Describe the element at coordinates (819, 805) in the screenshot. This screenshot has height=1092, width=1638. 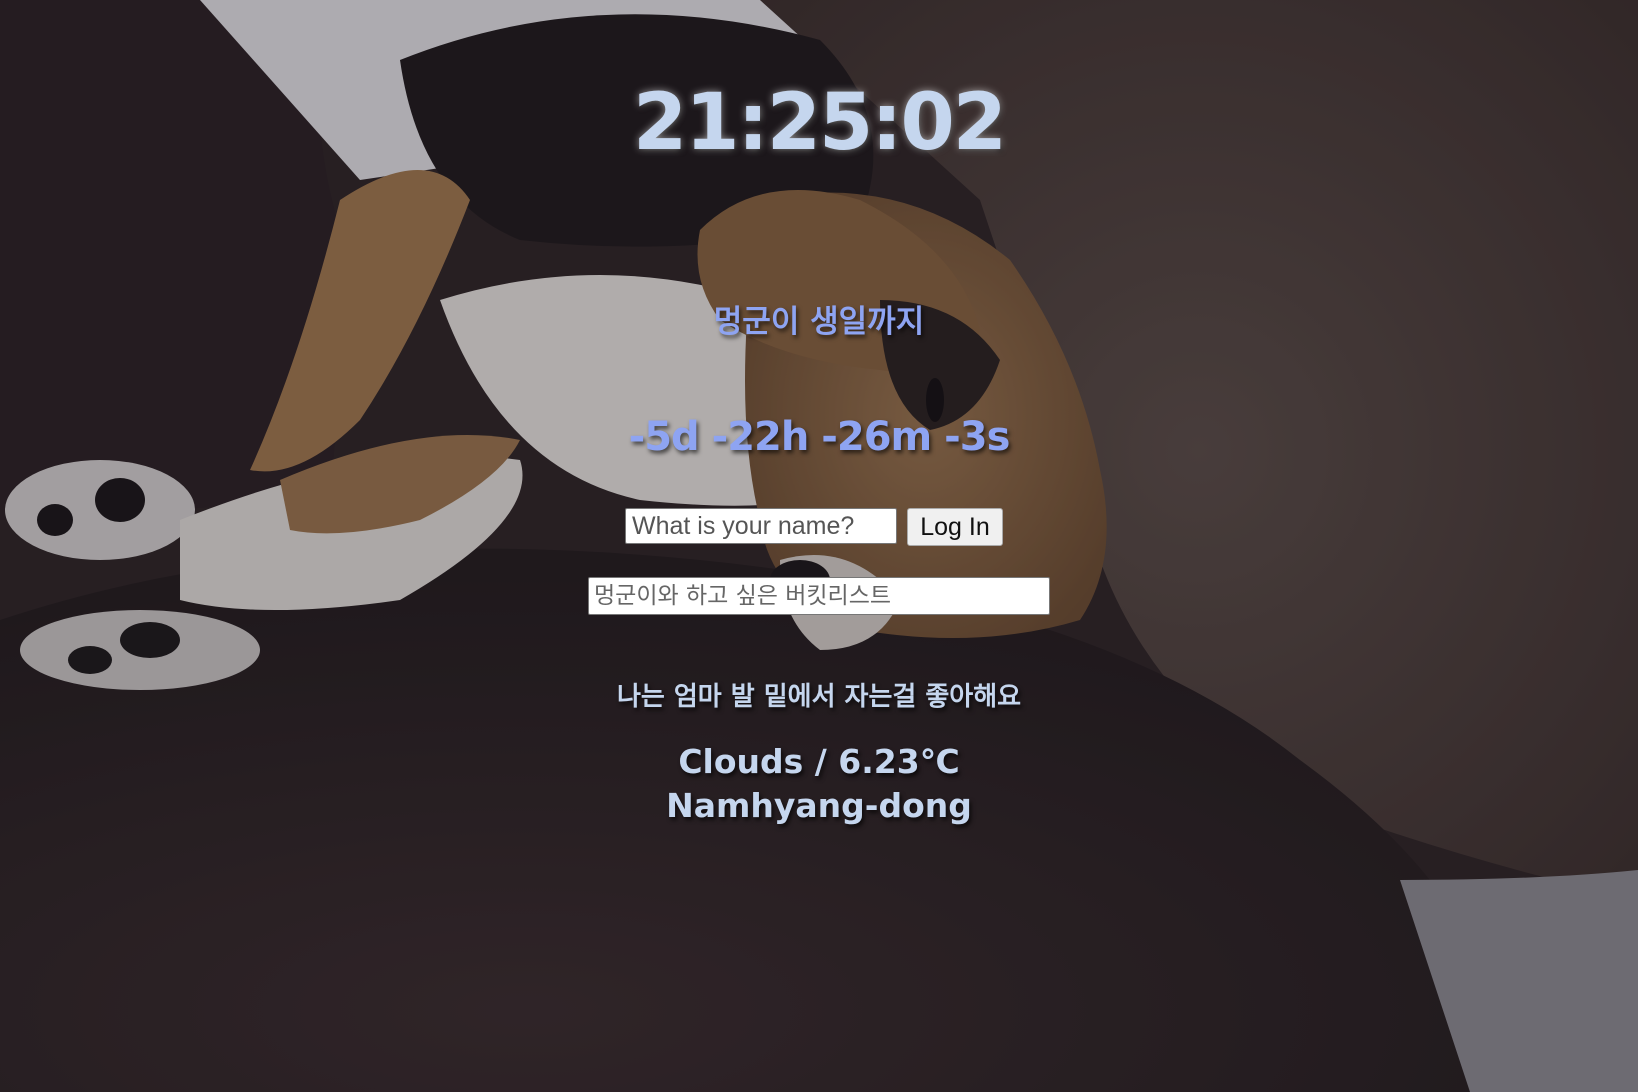
I see `weather-location: Namhyang-dong` at that location.